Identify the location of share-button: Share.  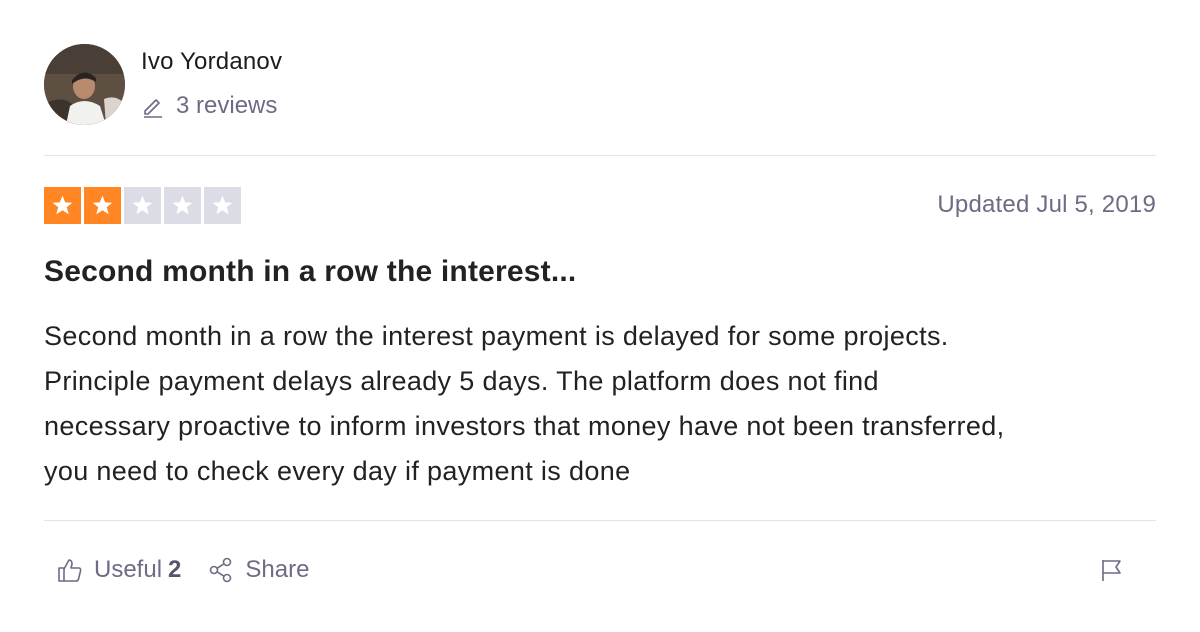
(258, 570).